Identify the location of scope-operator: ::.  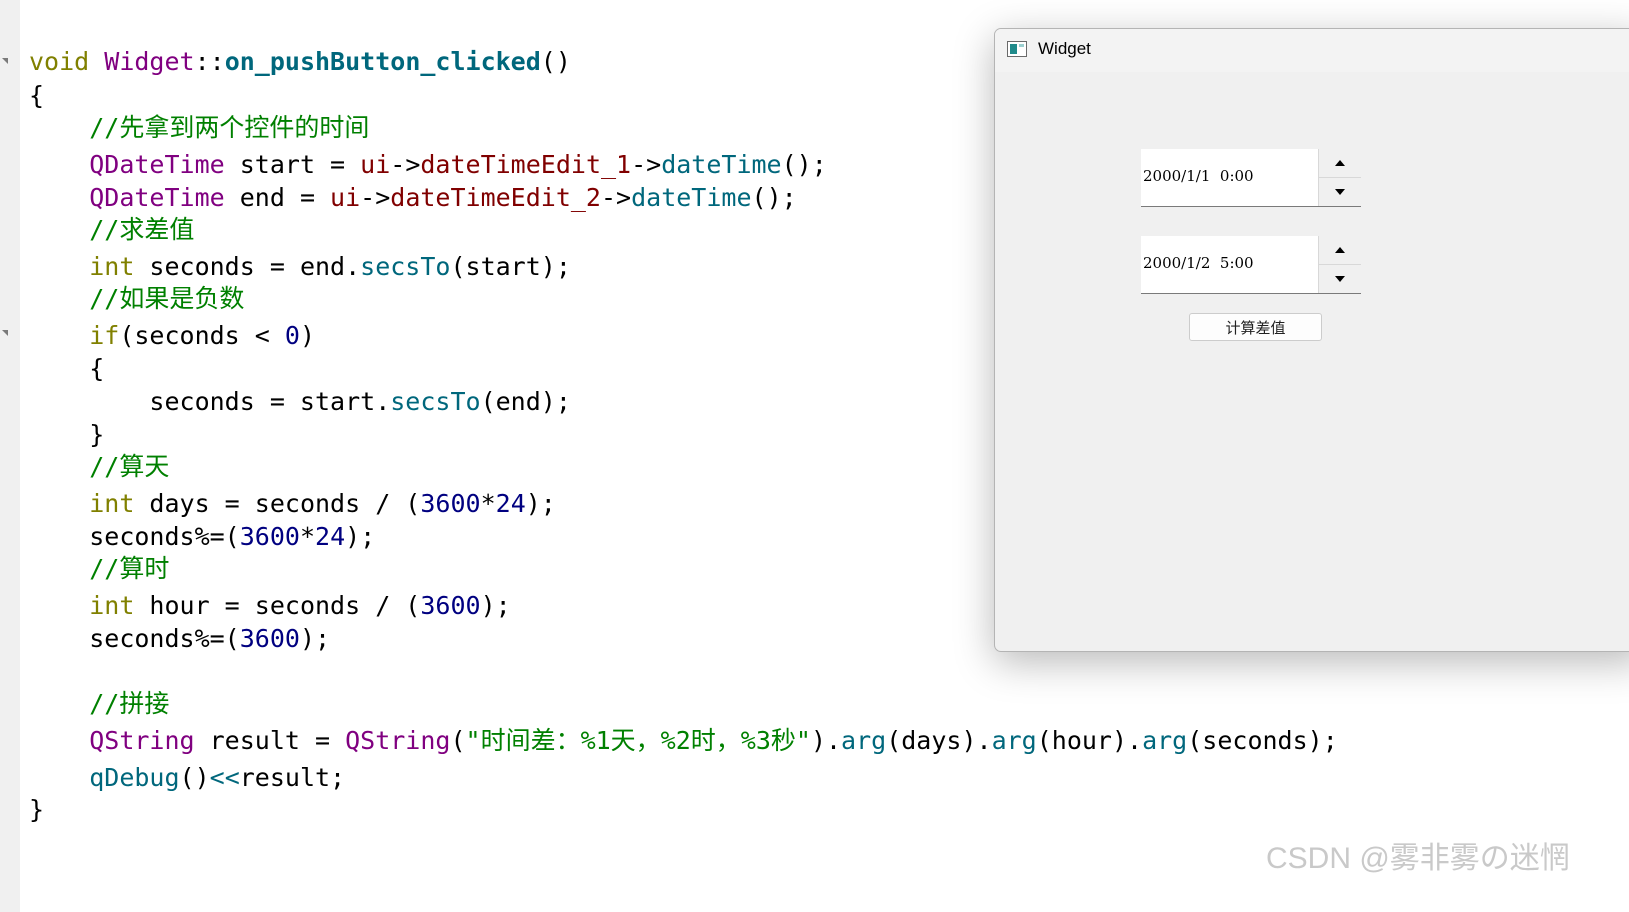
(209, 61).